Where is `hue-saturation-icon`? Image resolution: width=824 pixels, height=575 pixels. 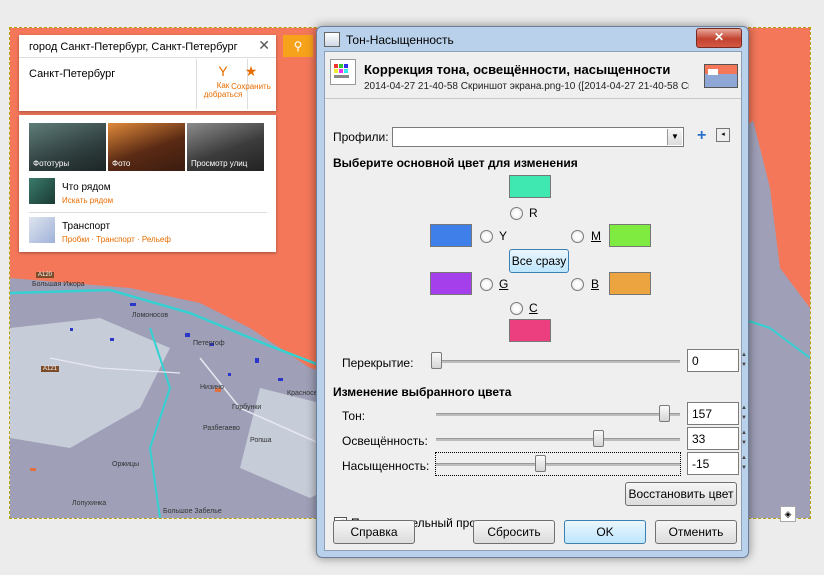
hue-saturation-icon is located at coordinates (343, 72).